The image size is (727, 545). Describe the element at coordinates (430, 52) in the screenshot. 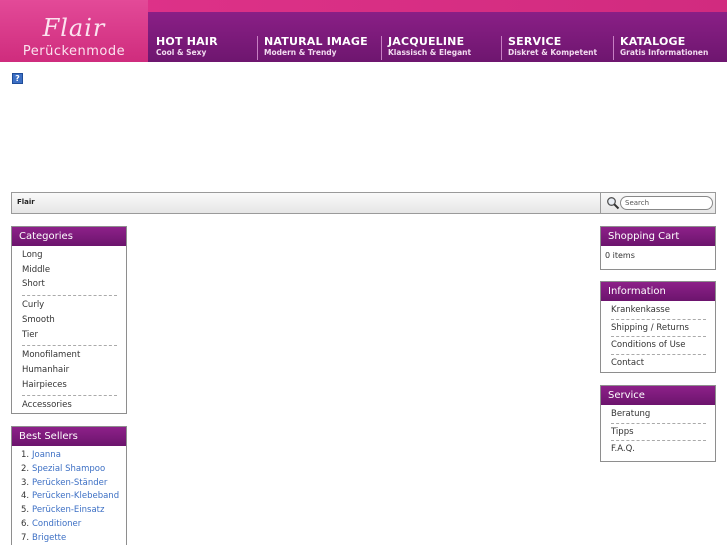

I see `nav-subtitle: Klassisch & Elegant` at that location.